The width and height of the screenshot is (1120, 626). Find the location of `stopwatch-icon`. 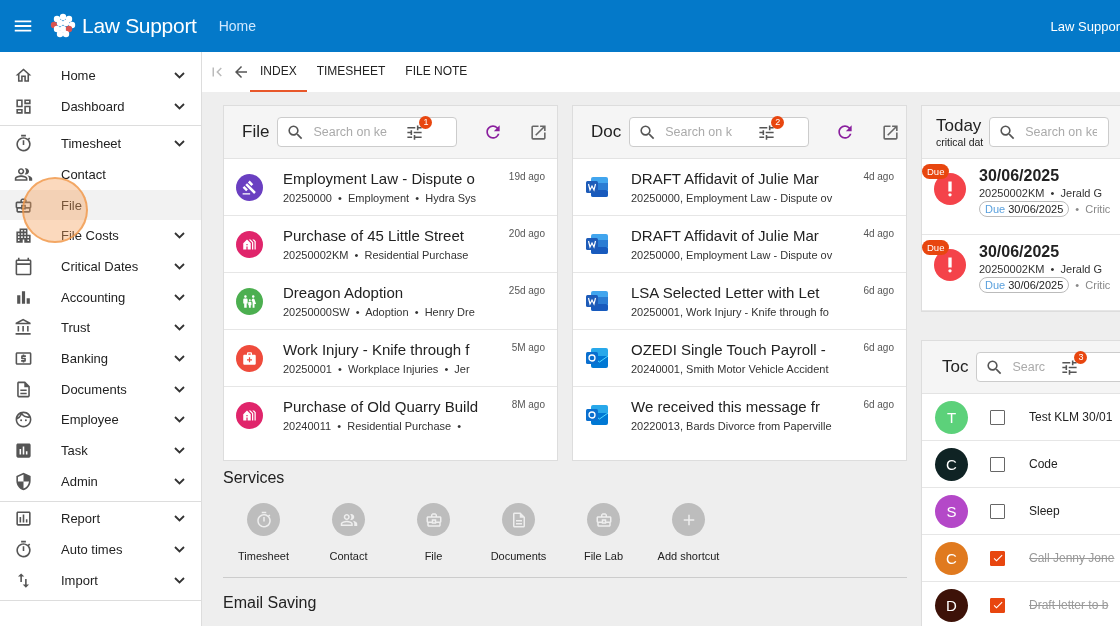

stopwatch-icon is located at coordinates (23, 550).